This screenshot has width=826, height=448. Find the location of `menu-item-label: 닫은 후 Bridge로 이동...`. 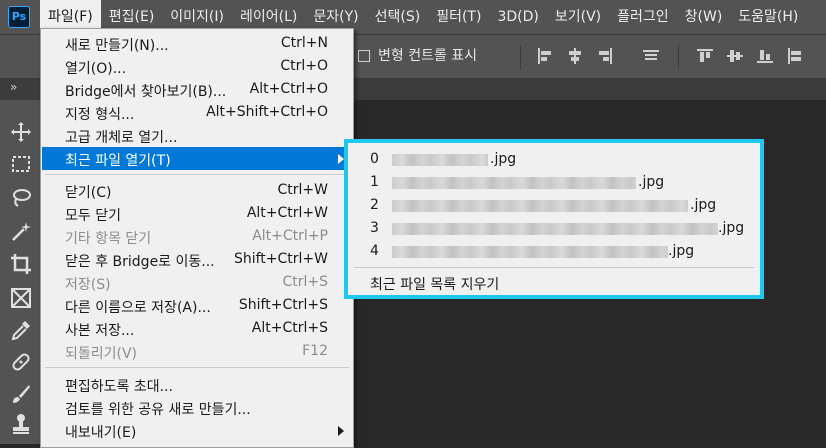

menu-item-label: 닫은 후 Bridge로 이동... is located at coordinates (140, 262).